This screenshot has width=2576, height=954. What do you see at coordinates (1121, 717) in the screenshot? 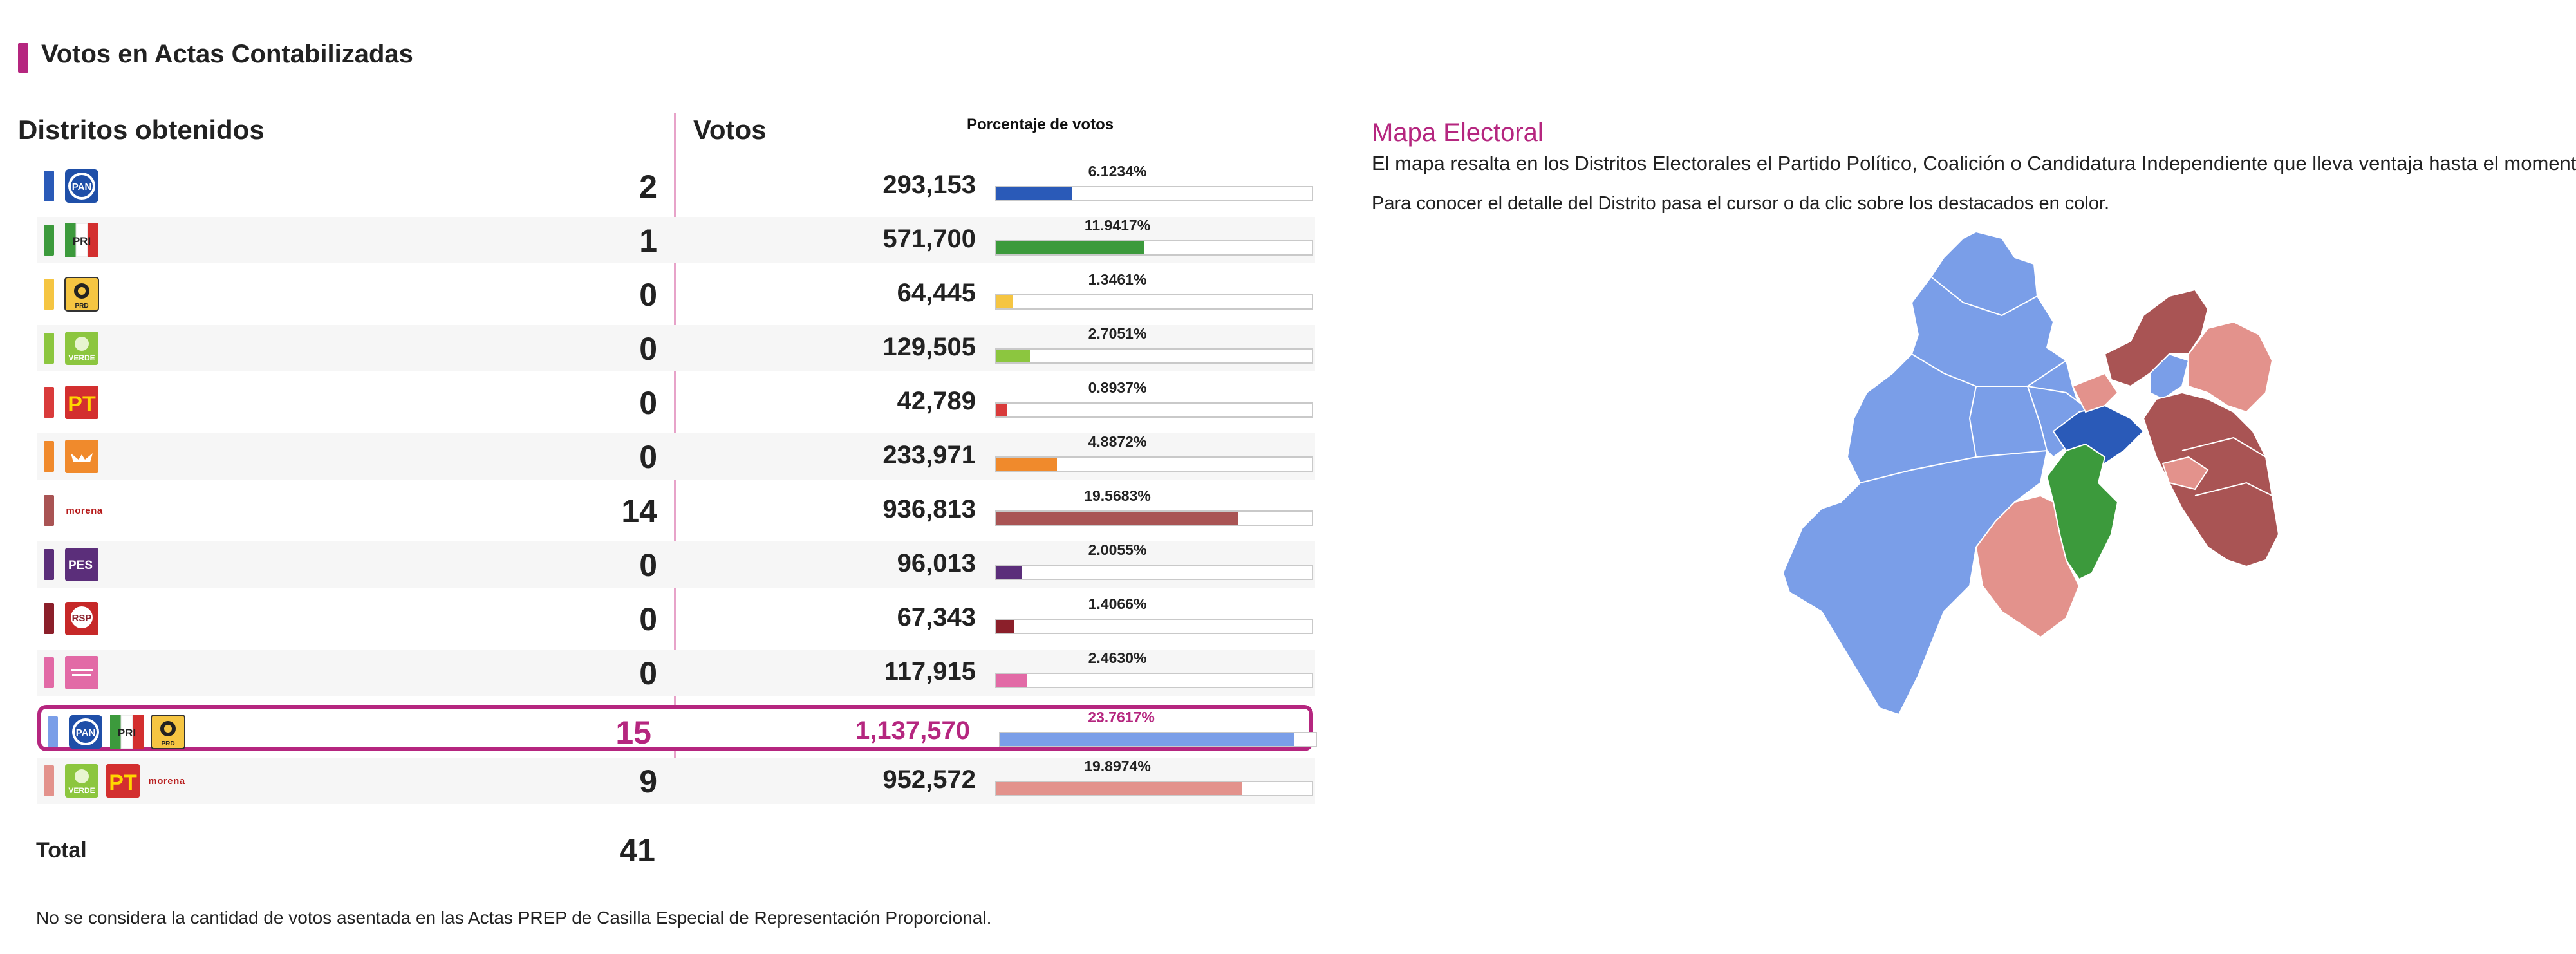
I see `percent-label: 23.7617%` at bounding box center [1121, 717].